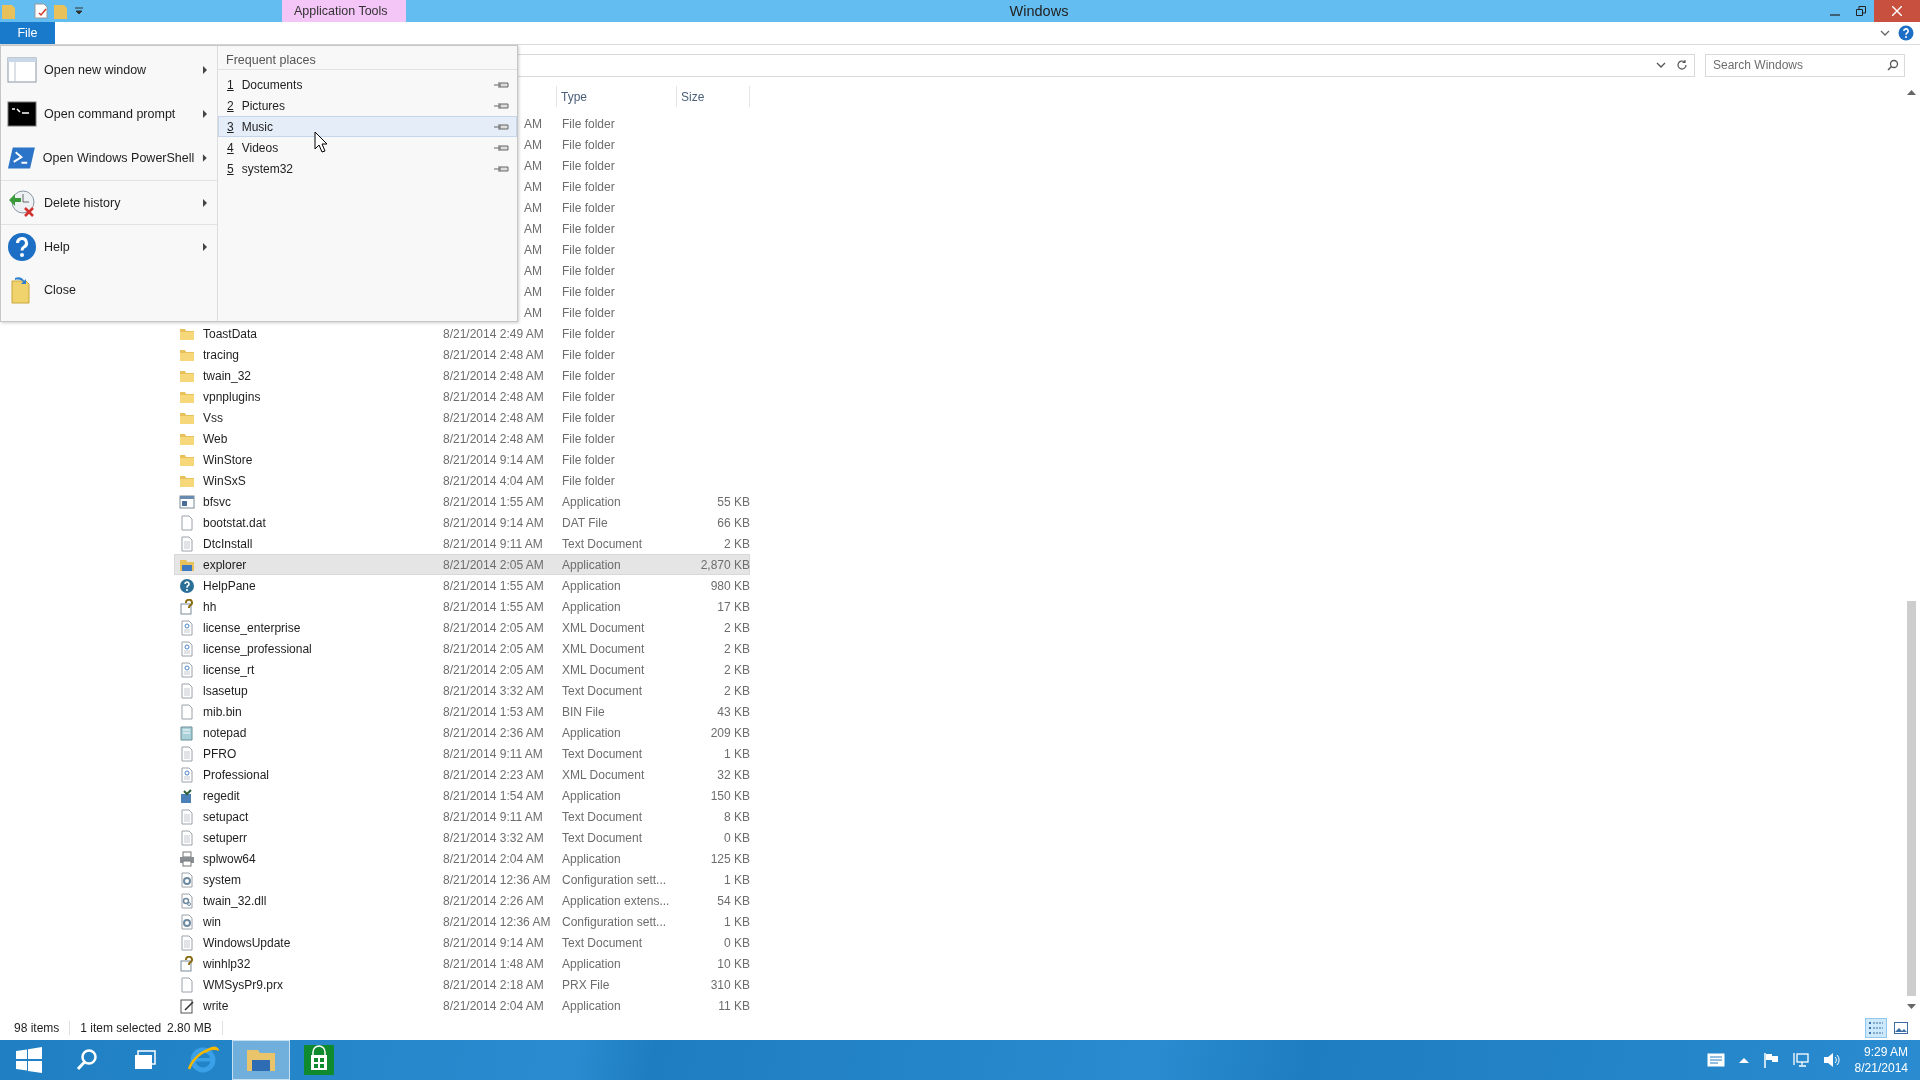  What do you see at coordinates (462, 1005) in the screenshot?
I see `file-row: write 8/21/2014 2:04 AM Application 11 KB` at bounding box center [462, 1005].